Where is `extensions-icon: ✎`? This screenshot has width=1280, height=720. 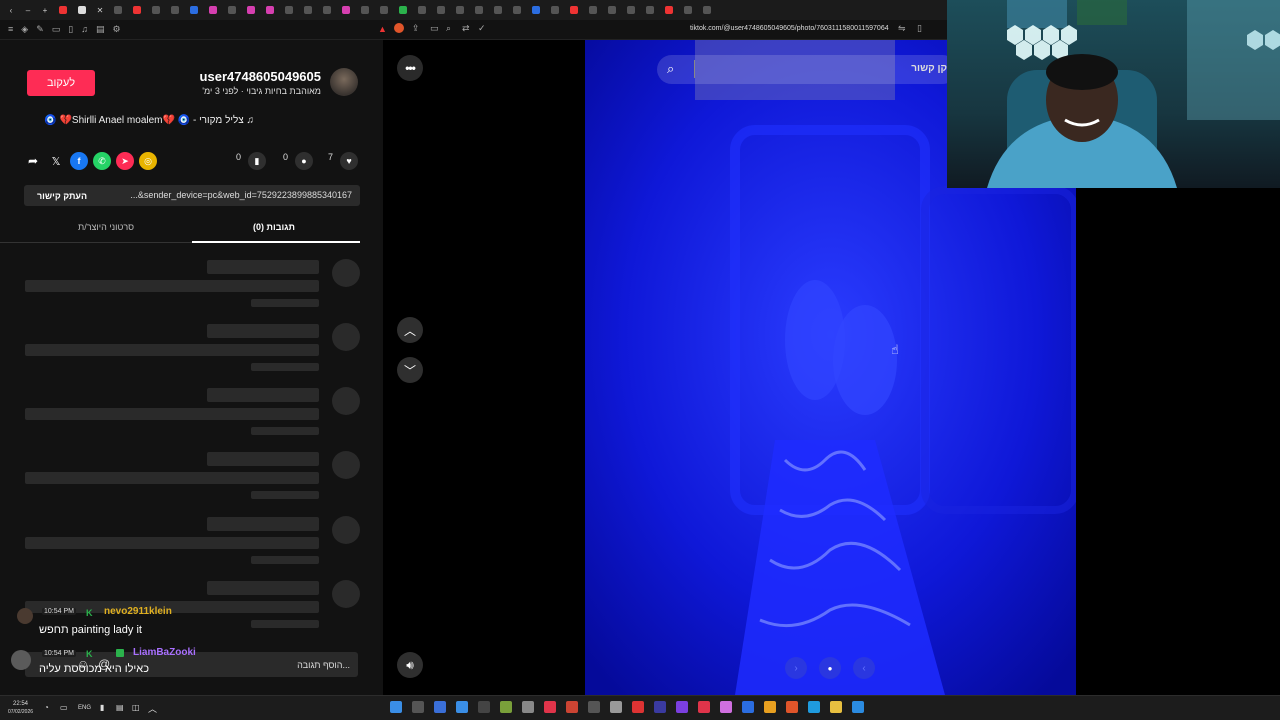
extensions-icon: ✎ is located at coordinates (40, 29).